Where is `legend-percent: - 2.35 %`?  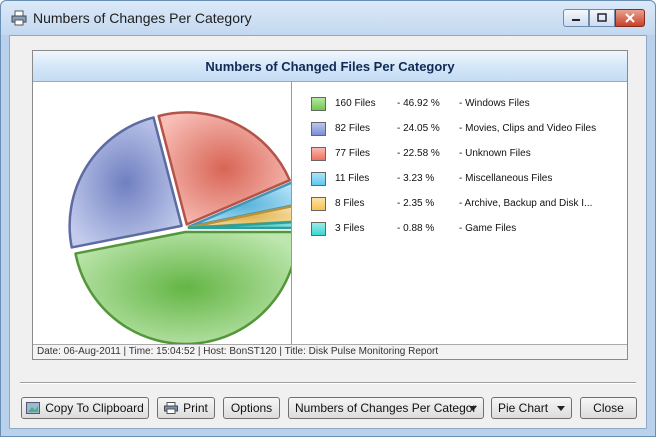 legend-percent: - 2.35 % is located at coordinates (416, 203).